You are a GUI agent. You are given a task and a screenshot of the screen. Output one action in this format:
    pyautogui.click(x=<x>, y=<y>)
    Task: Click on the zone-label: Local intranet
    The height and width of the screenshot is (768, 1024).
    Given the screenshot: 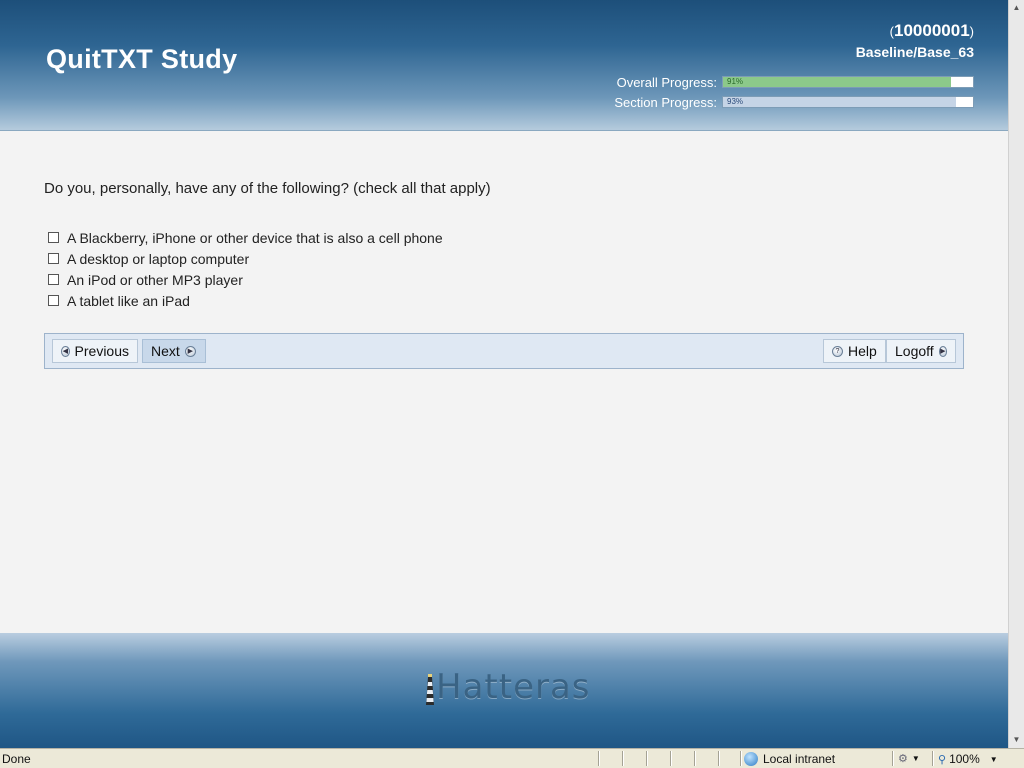 What is the action you would take?
    pyautogui.click(x=799, y=759)
    